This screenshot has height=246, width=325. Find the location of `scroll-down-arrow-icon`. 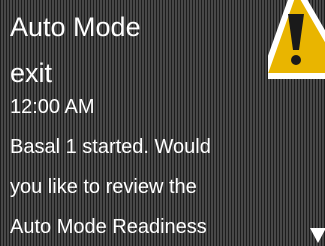

scroll-down-arrow-icon is located at coordinates (317, 235).